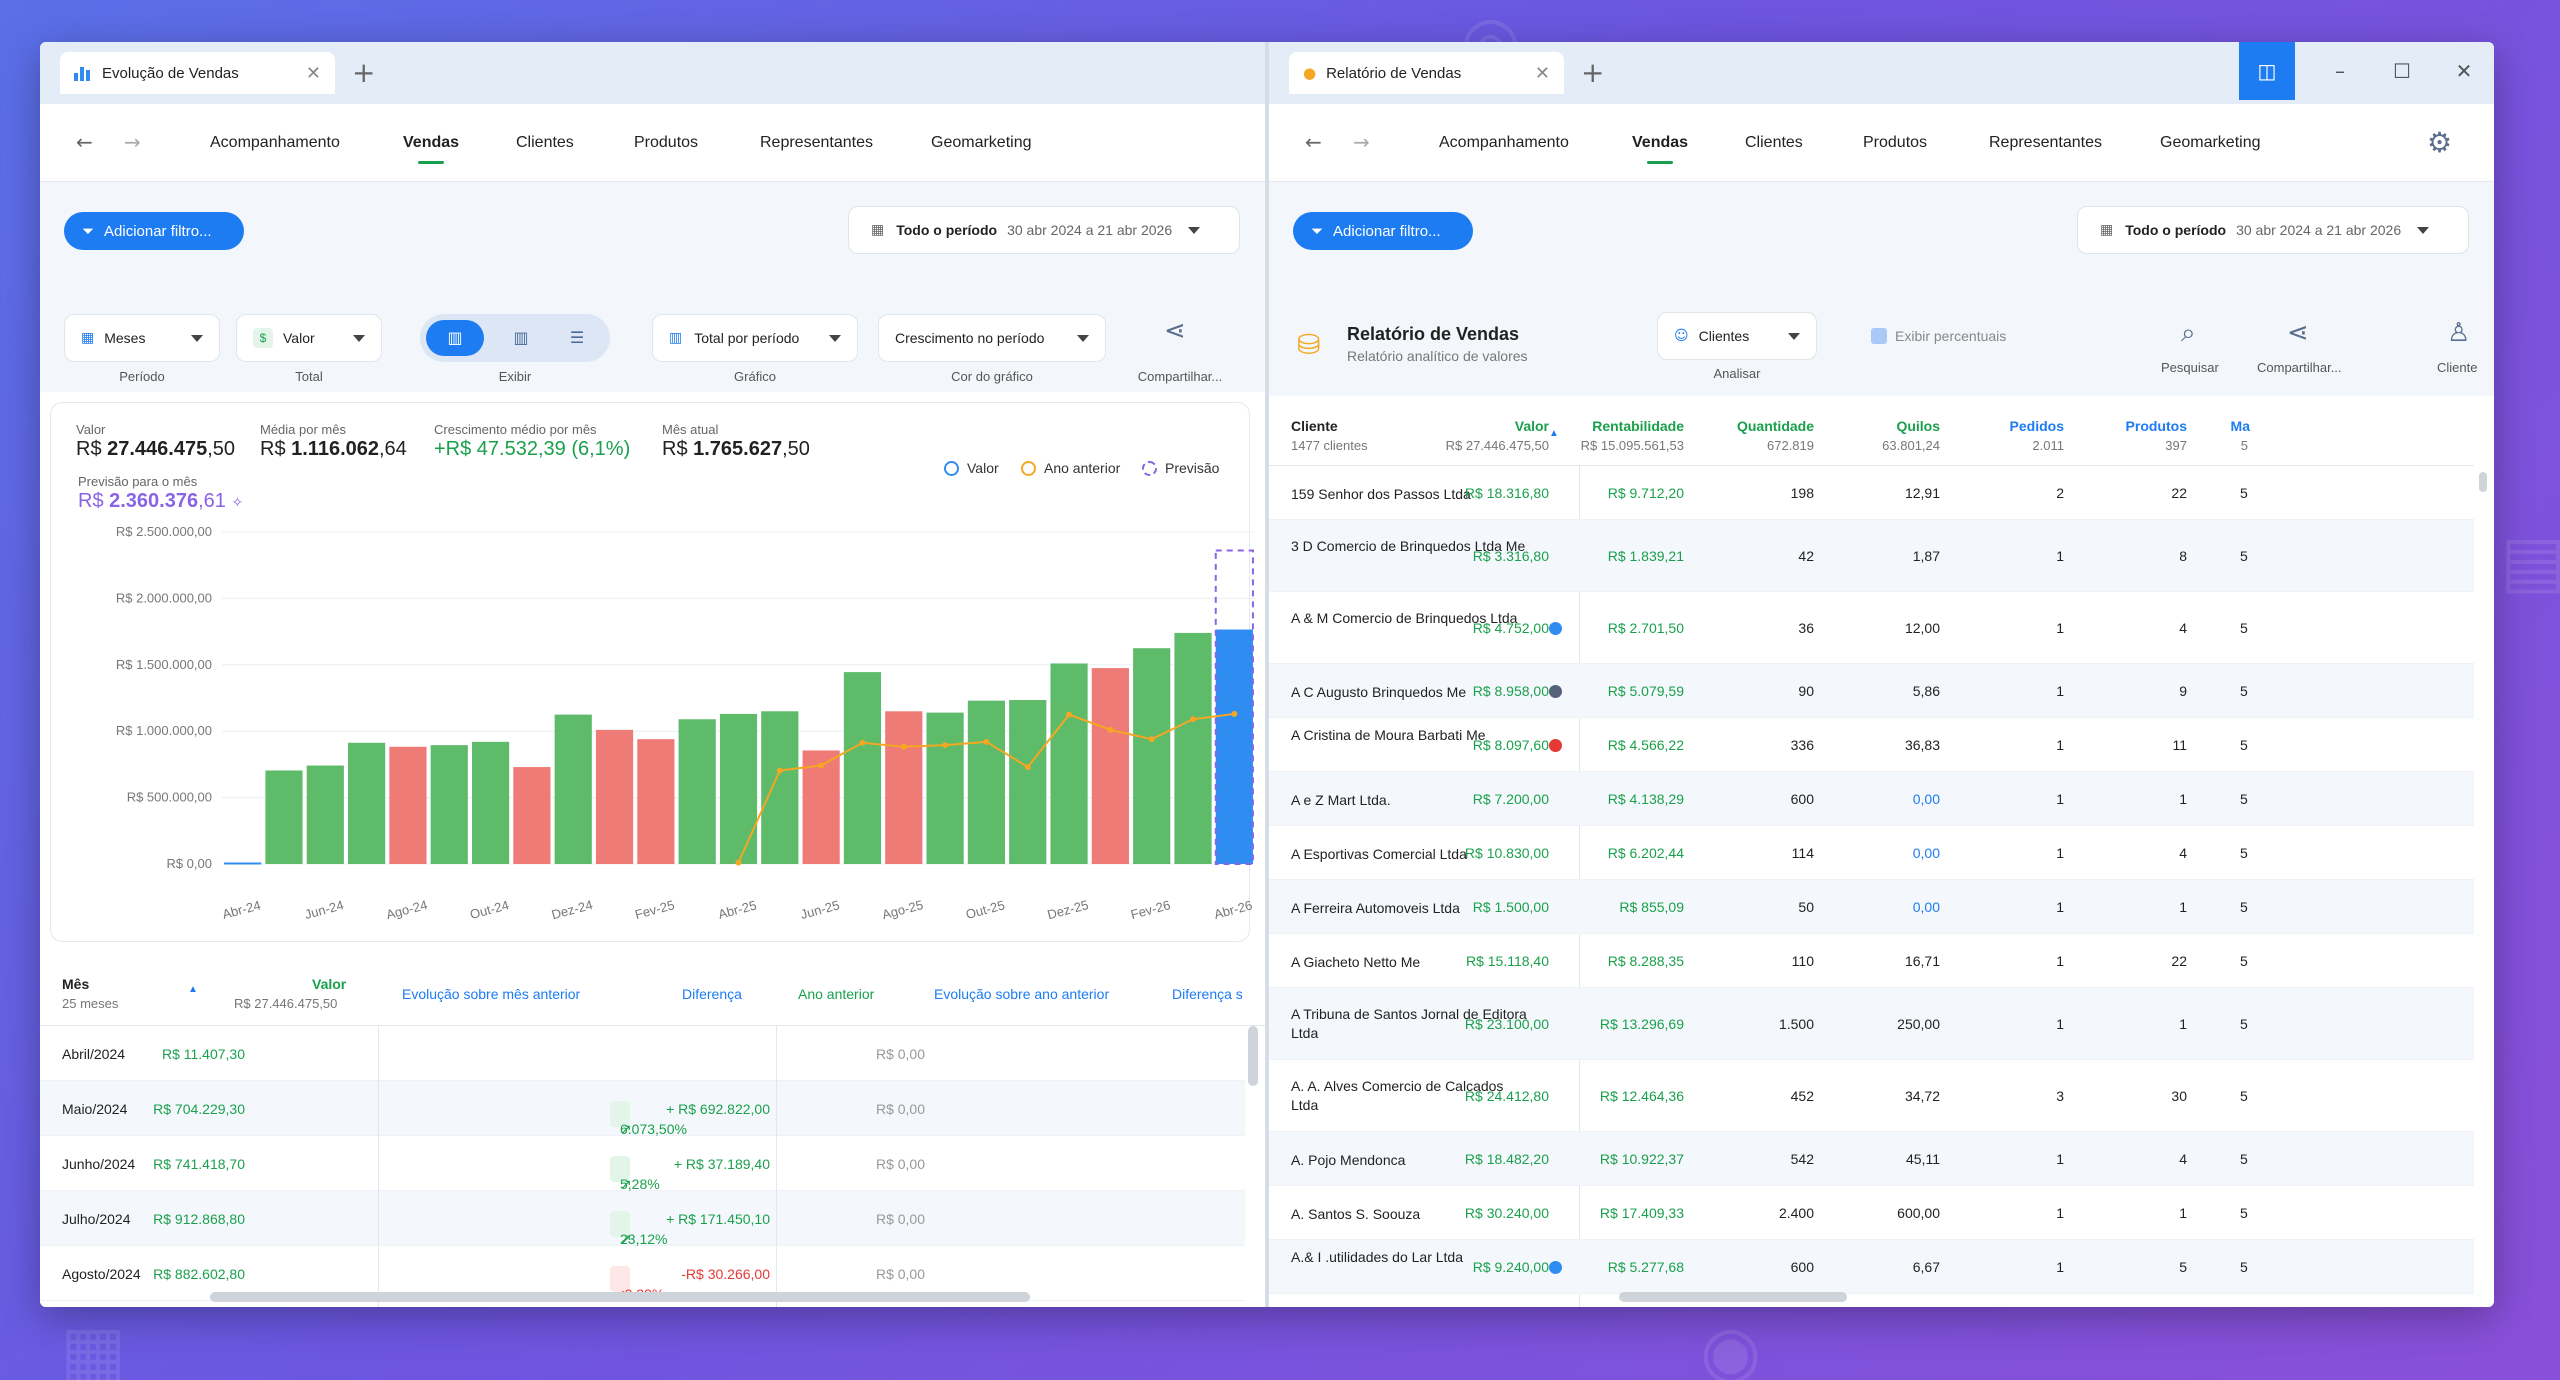 The width and height of the screenshot is (2560, 1380). Describe the element at coordinates (2439, 142) in the screenshot. I see `gear-icon: ⚙` at that location.